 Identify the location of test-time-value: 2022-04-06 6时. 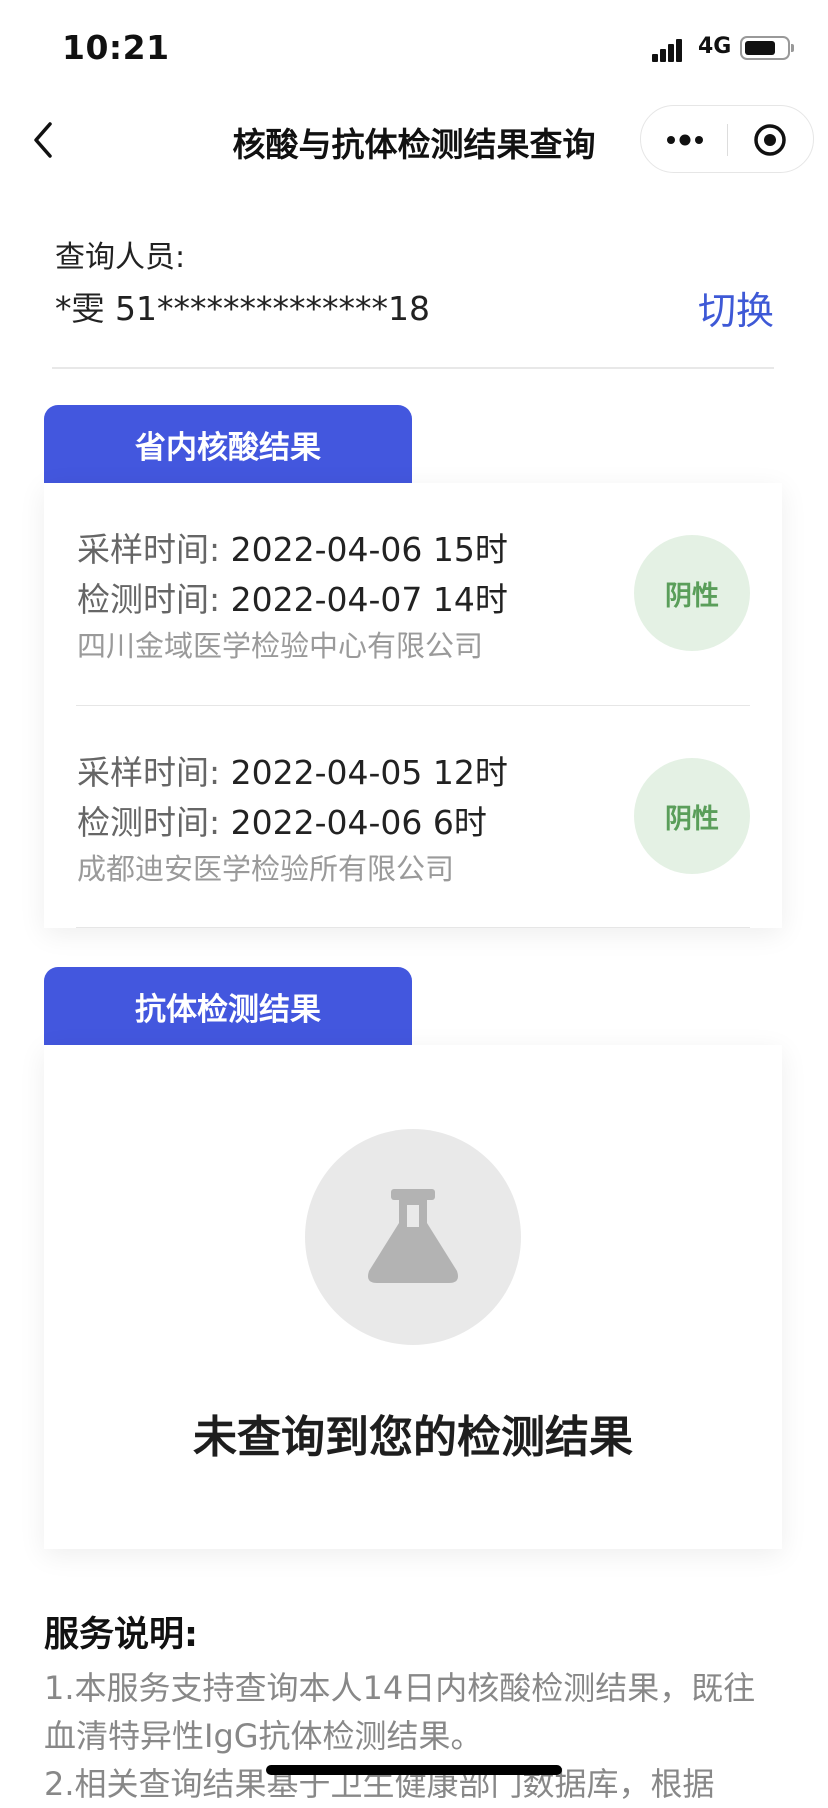
(358, 822).